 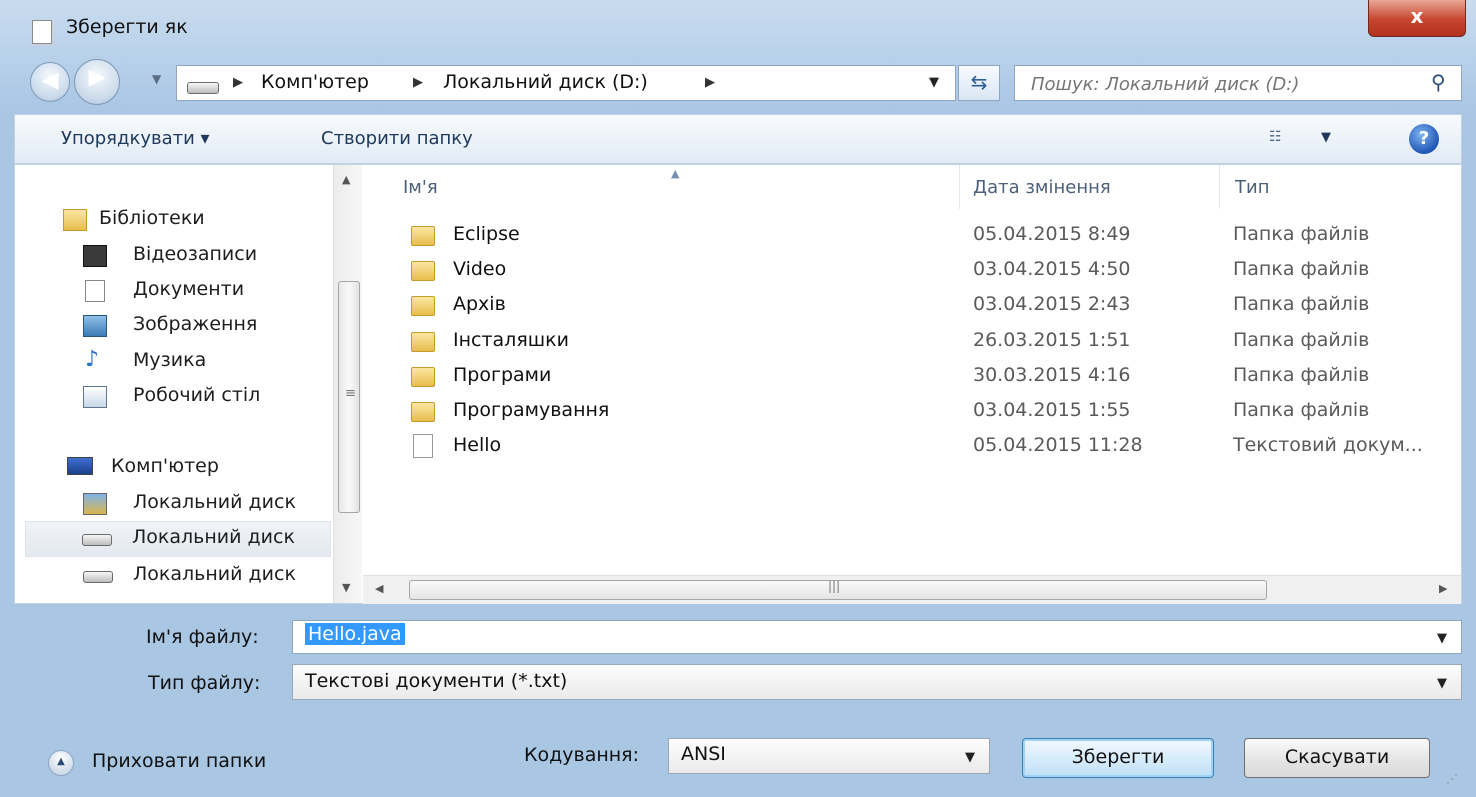 What do you see at coordinates (95, 504) in the screenshot?
I see `system-drive-icon` at bounding box center [95, 504].